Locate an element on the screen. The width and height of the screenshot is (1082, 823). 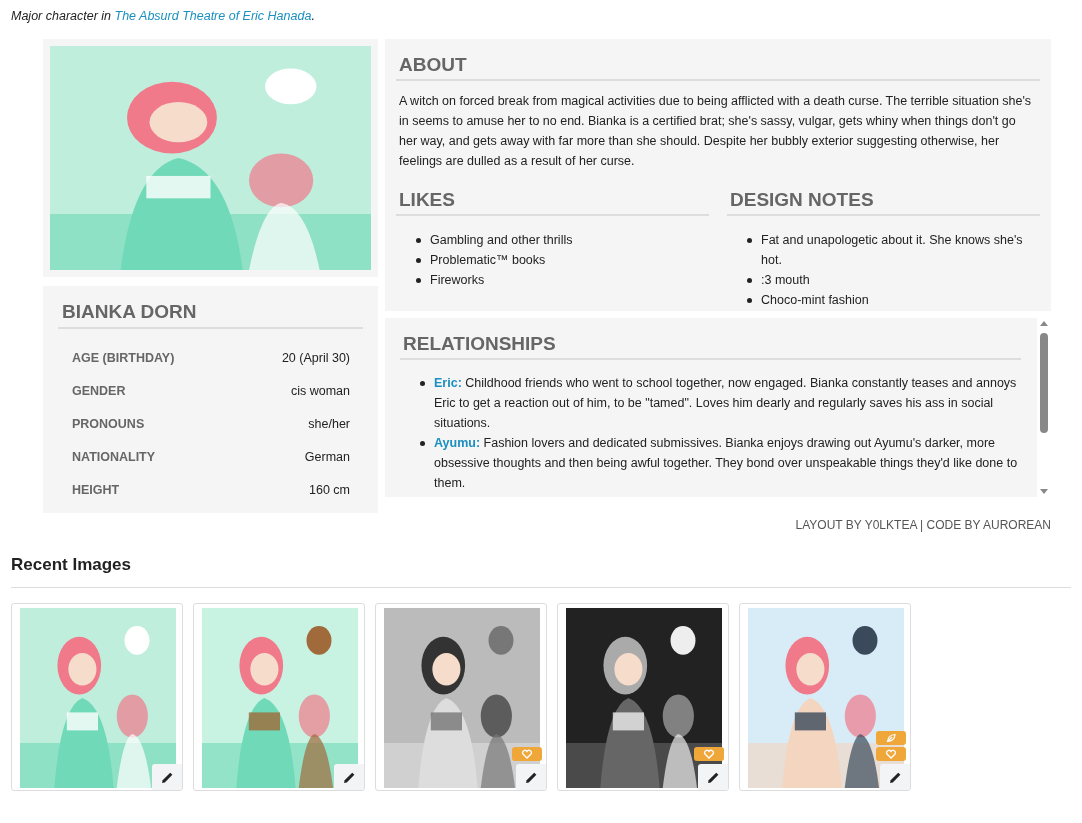
field-label: AGE (BIRTHDAY) is located at coordinates (123, 358).